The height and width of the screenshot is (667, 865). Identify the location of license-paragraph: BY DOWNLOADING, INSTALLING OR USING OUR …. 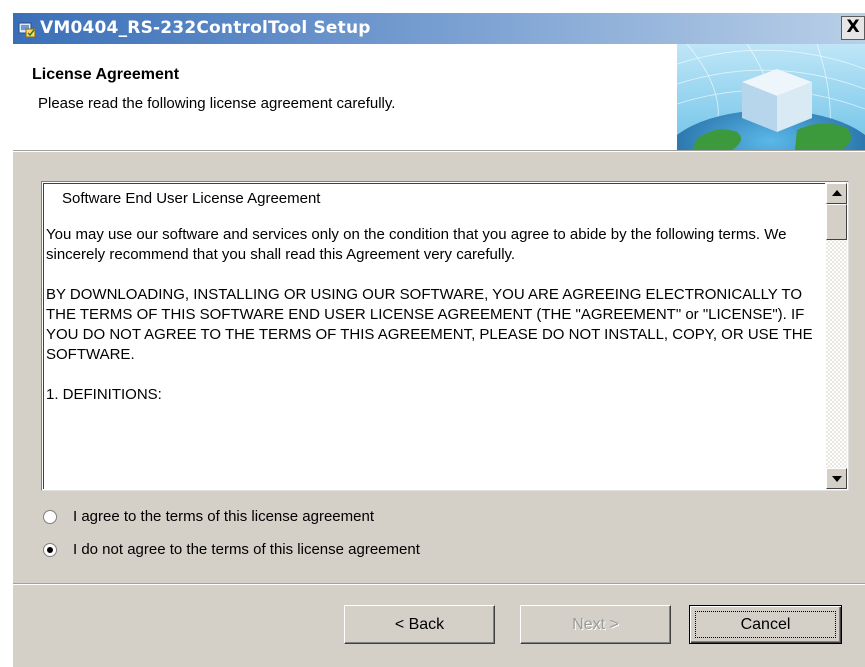
(429, 324).